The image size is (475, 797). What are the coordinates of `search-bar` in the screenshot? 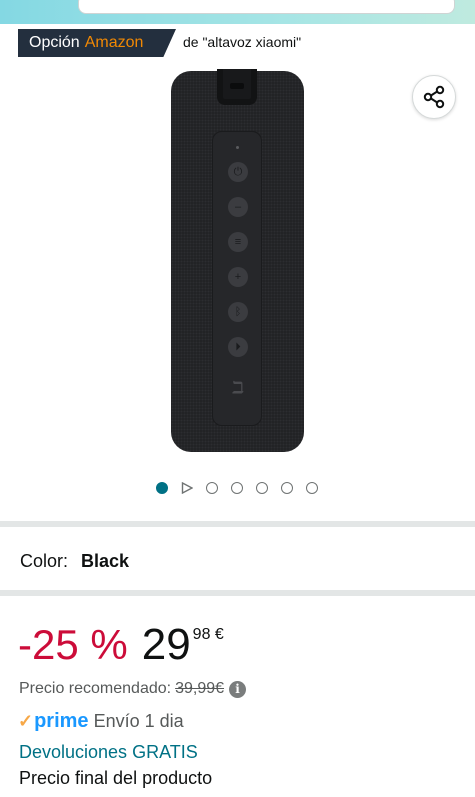 It's located at (266, 7).